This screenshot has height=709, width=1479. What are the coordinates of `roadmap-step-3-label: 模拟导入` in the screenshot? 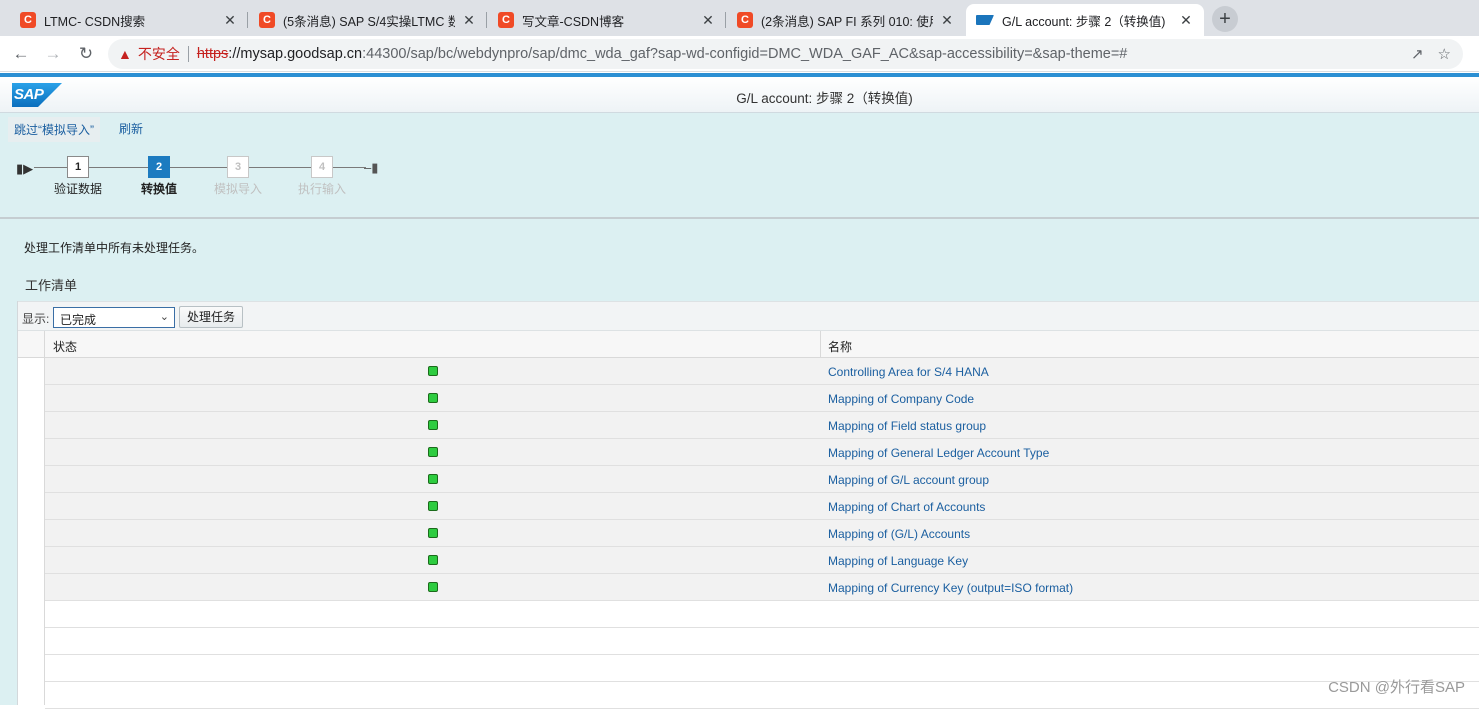 It's located at (237, 189).